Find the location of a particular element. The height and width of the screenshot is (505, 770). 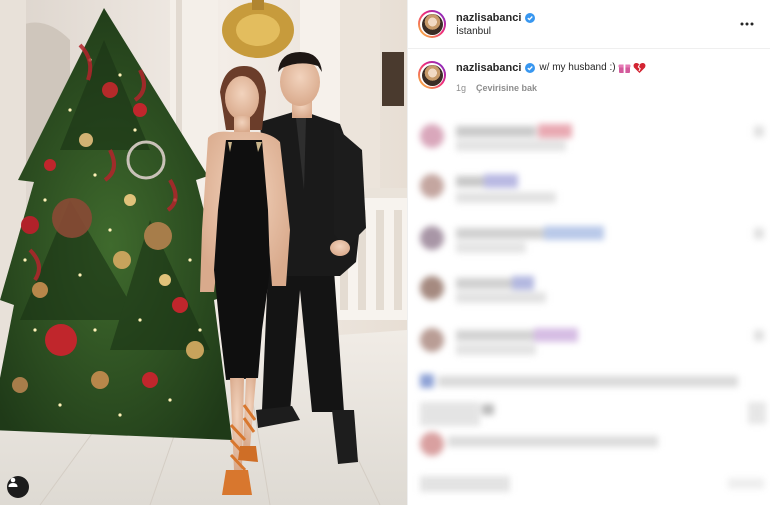

more-options-button is located at coordinates (747, 24).